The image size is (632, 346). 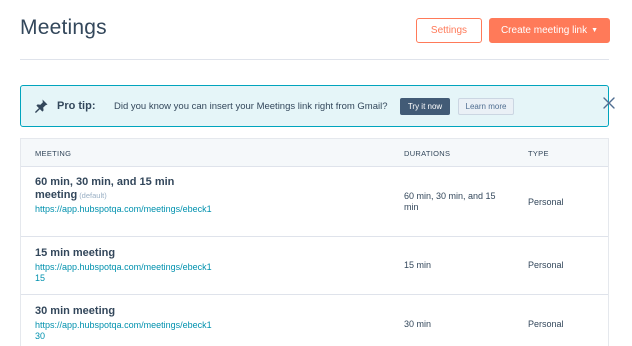 What do you see at coordinates (595, 30) in the screenshot?
I see `caret-down-icon: ▼` at bounding box center [595, 30].